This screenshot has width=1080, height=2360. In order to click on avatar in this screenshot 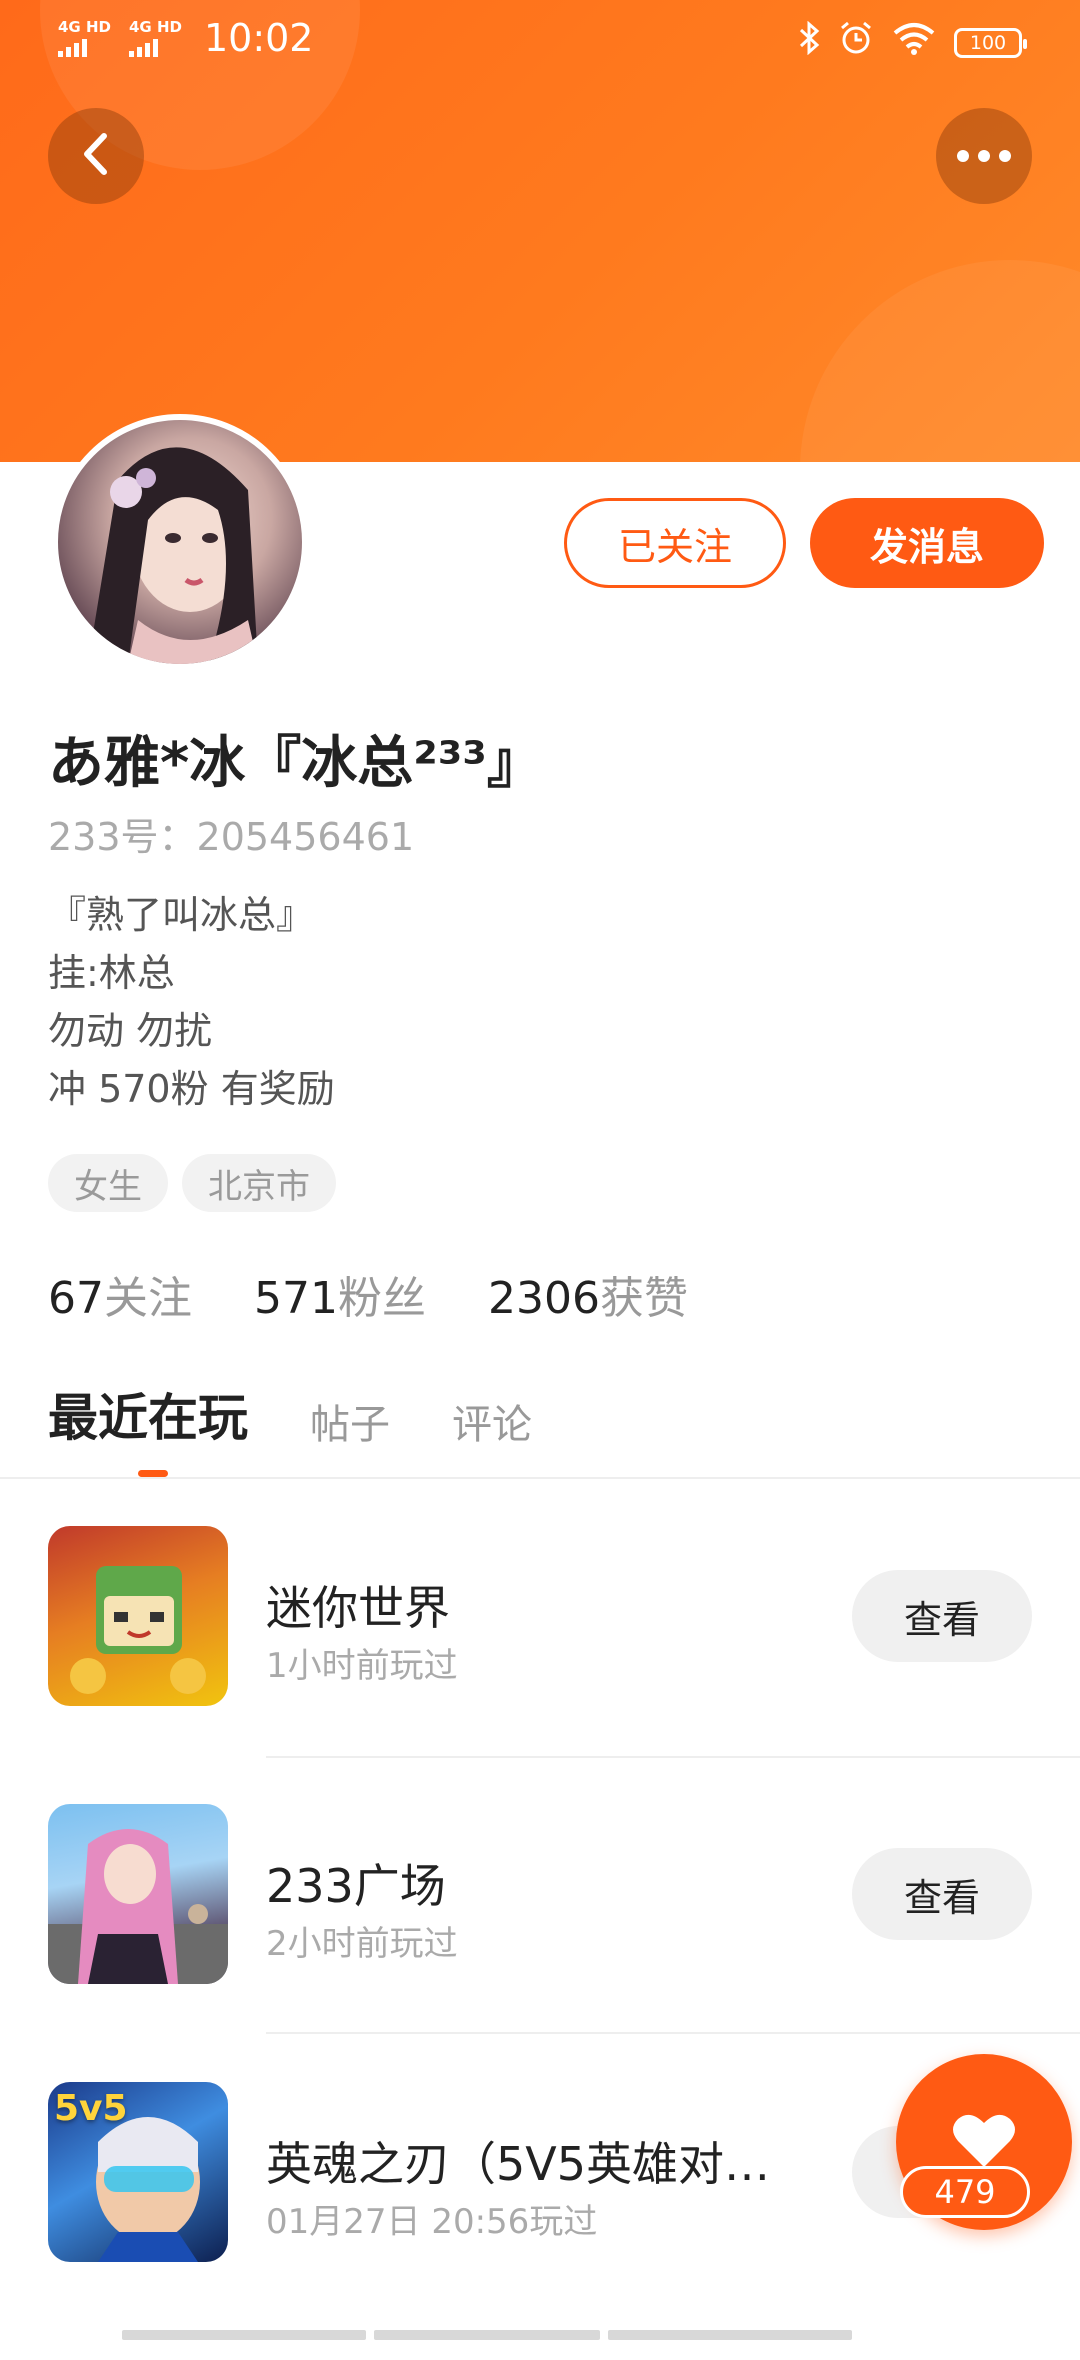, I will do `click(180, 542)`.